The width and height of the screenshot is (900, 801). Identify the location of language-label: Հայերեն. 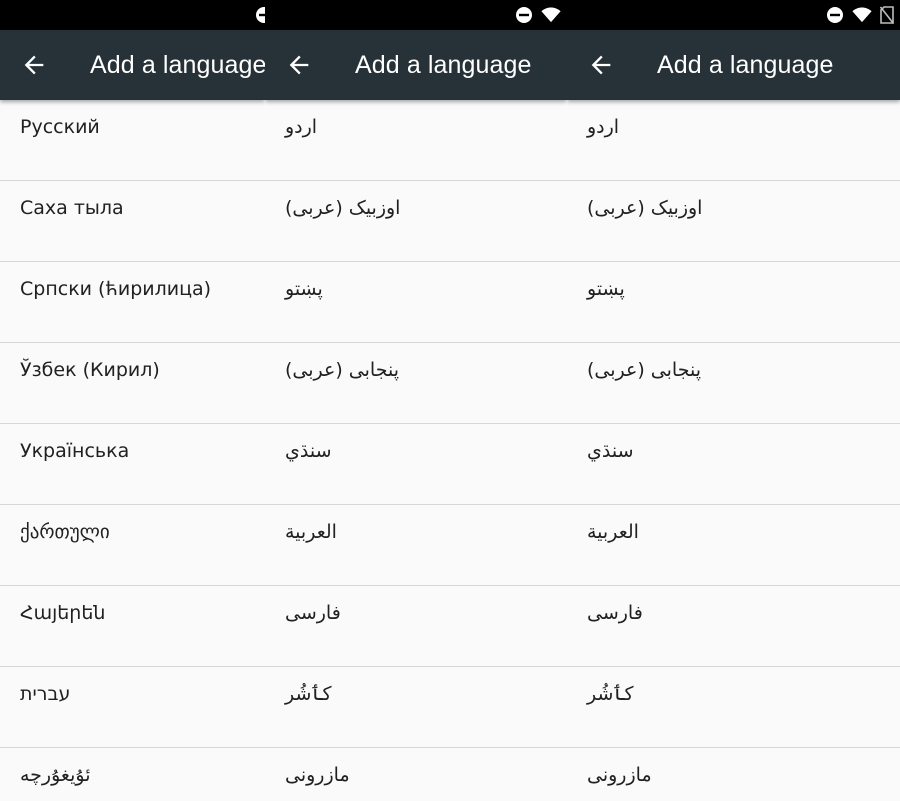
(63, 613).